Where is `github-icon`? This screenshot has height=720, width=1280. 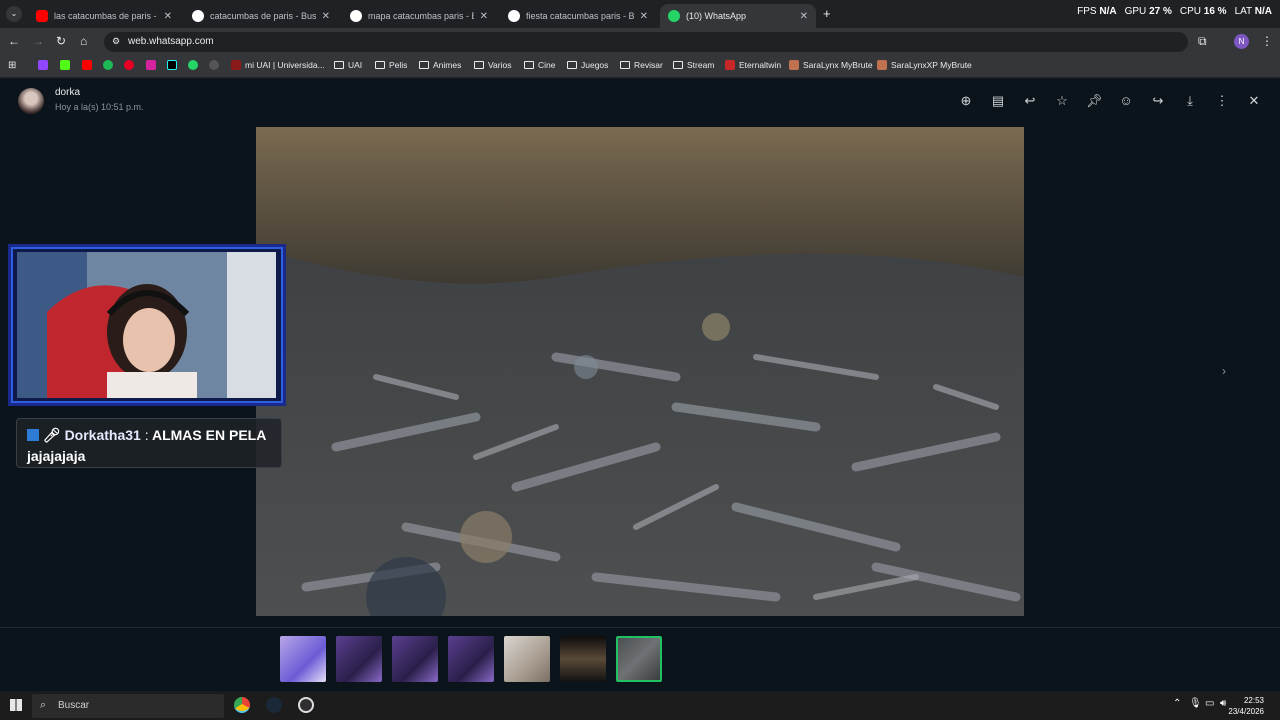
github-icon is located at coordinates (214, 65).